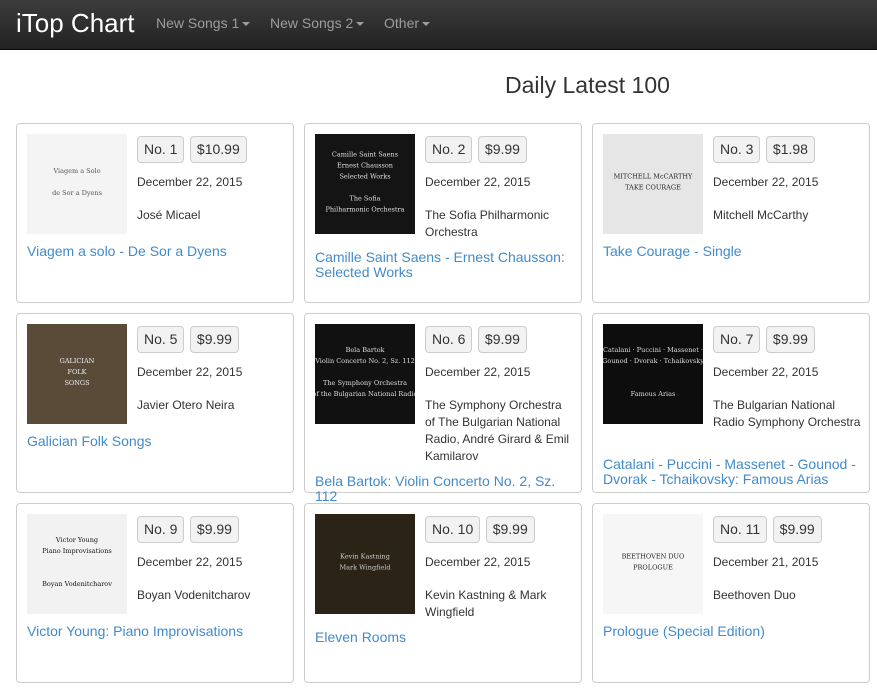 This screenshot has width=877, height=689. Describe the element at coordinates (156, 441) in the screenshot. I see `album-title-link: Galician Folk Songs` at that location.